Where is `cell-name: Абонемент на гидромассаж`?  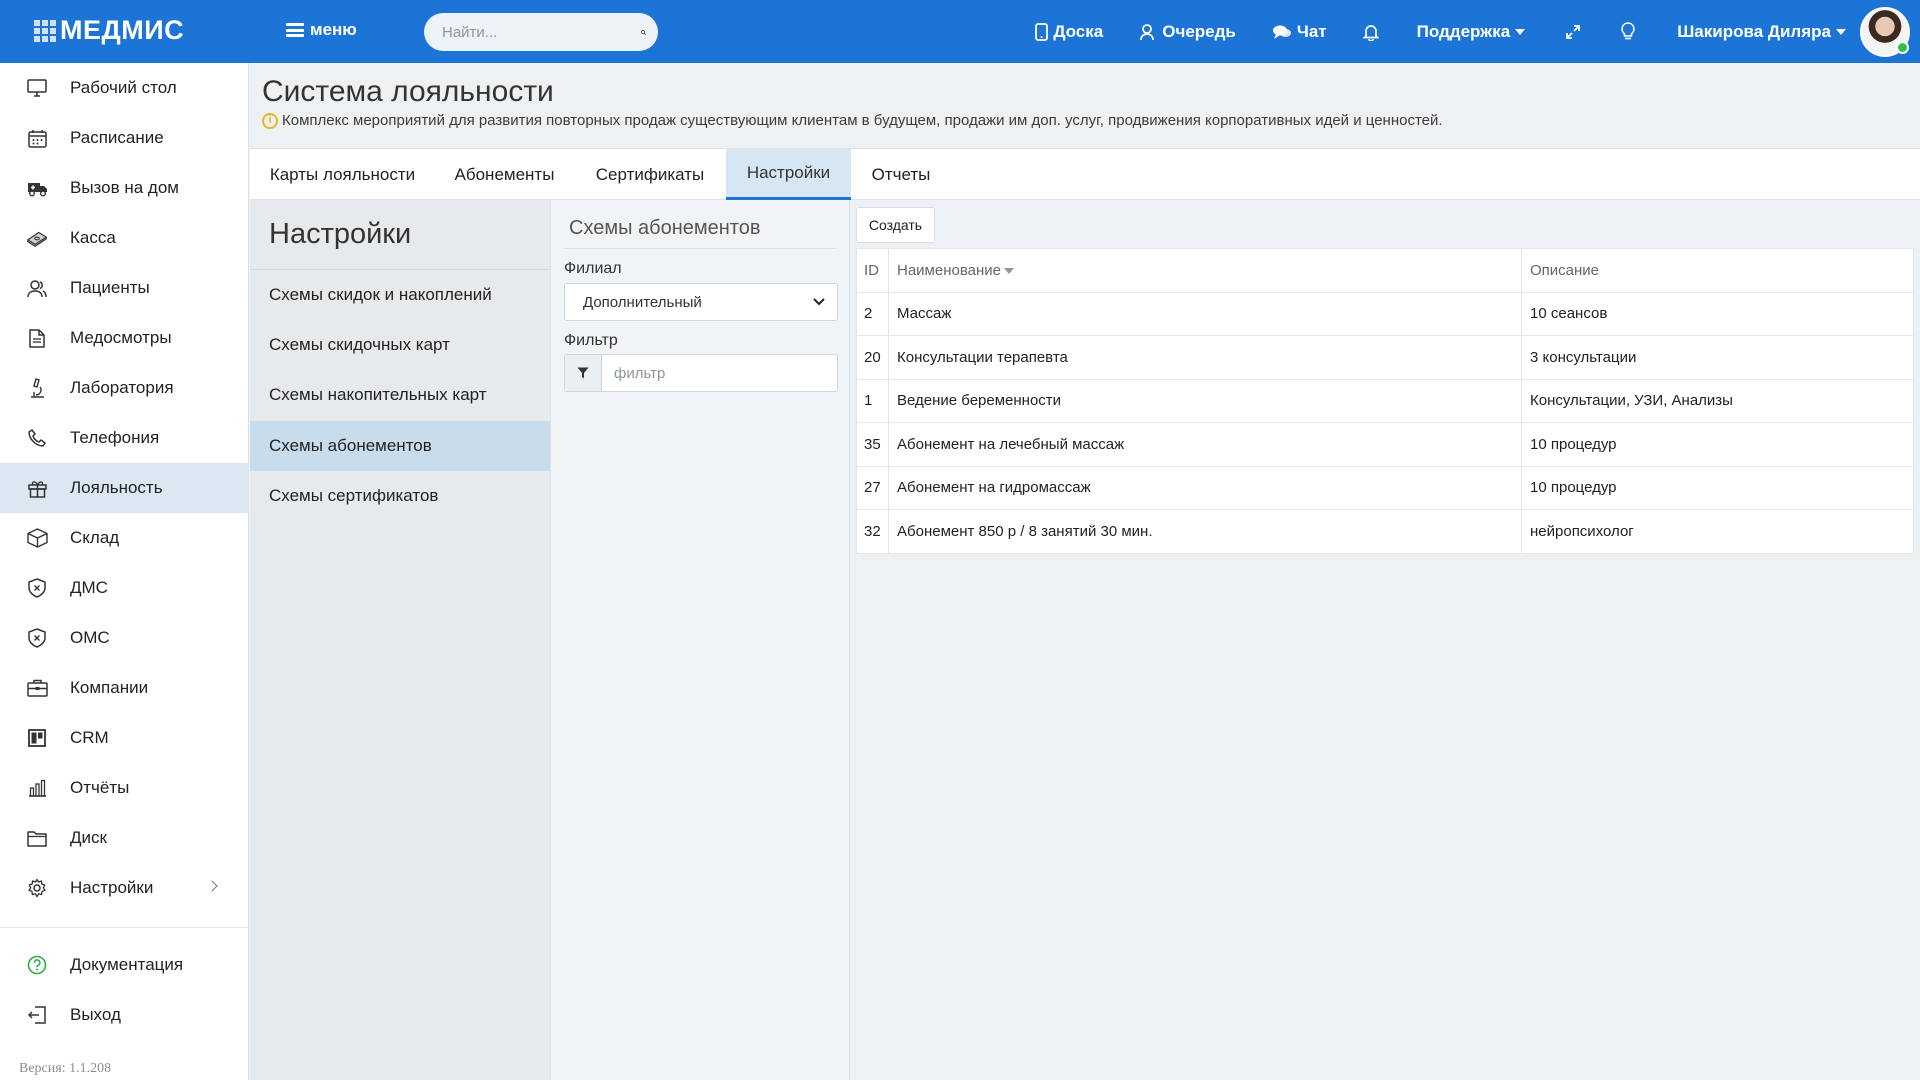
cell-name: Абонемент на гидромассаж is located at coordinates (1205, 487).